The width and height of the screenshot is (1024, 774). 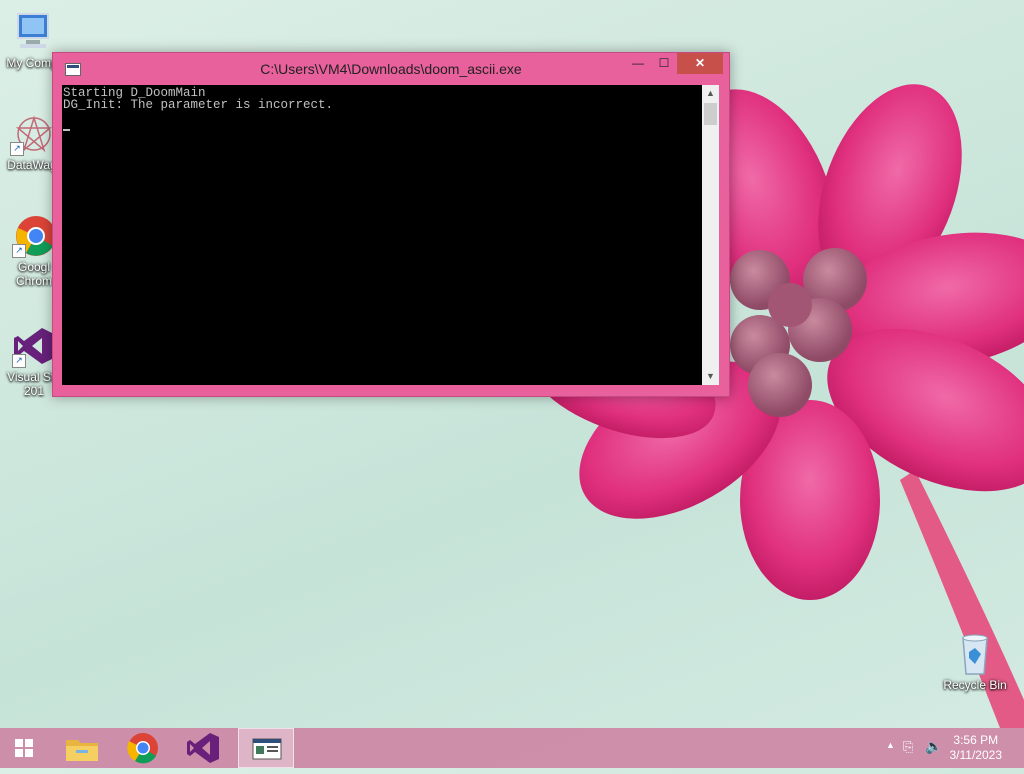 I want to click on text-cursor, so click(x=66, y=130).